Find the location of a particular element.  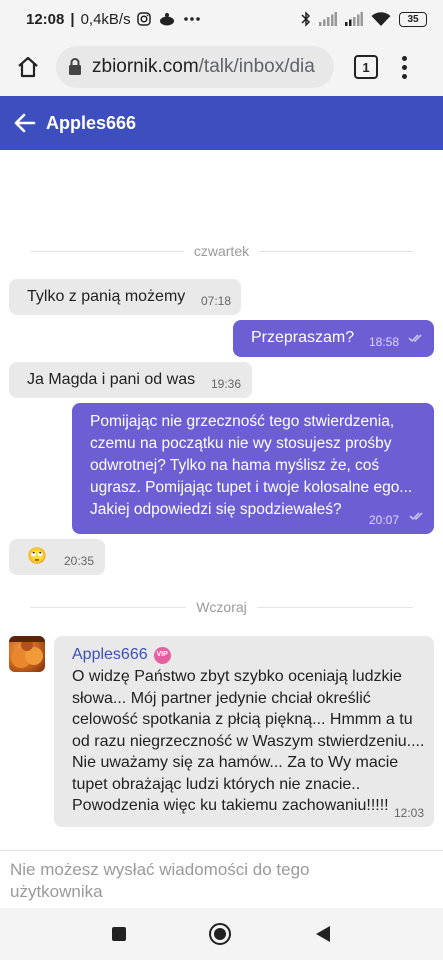

recents-button is located at coordinates (118, 934).